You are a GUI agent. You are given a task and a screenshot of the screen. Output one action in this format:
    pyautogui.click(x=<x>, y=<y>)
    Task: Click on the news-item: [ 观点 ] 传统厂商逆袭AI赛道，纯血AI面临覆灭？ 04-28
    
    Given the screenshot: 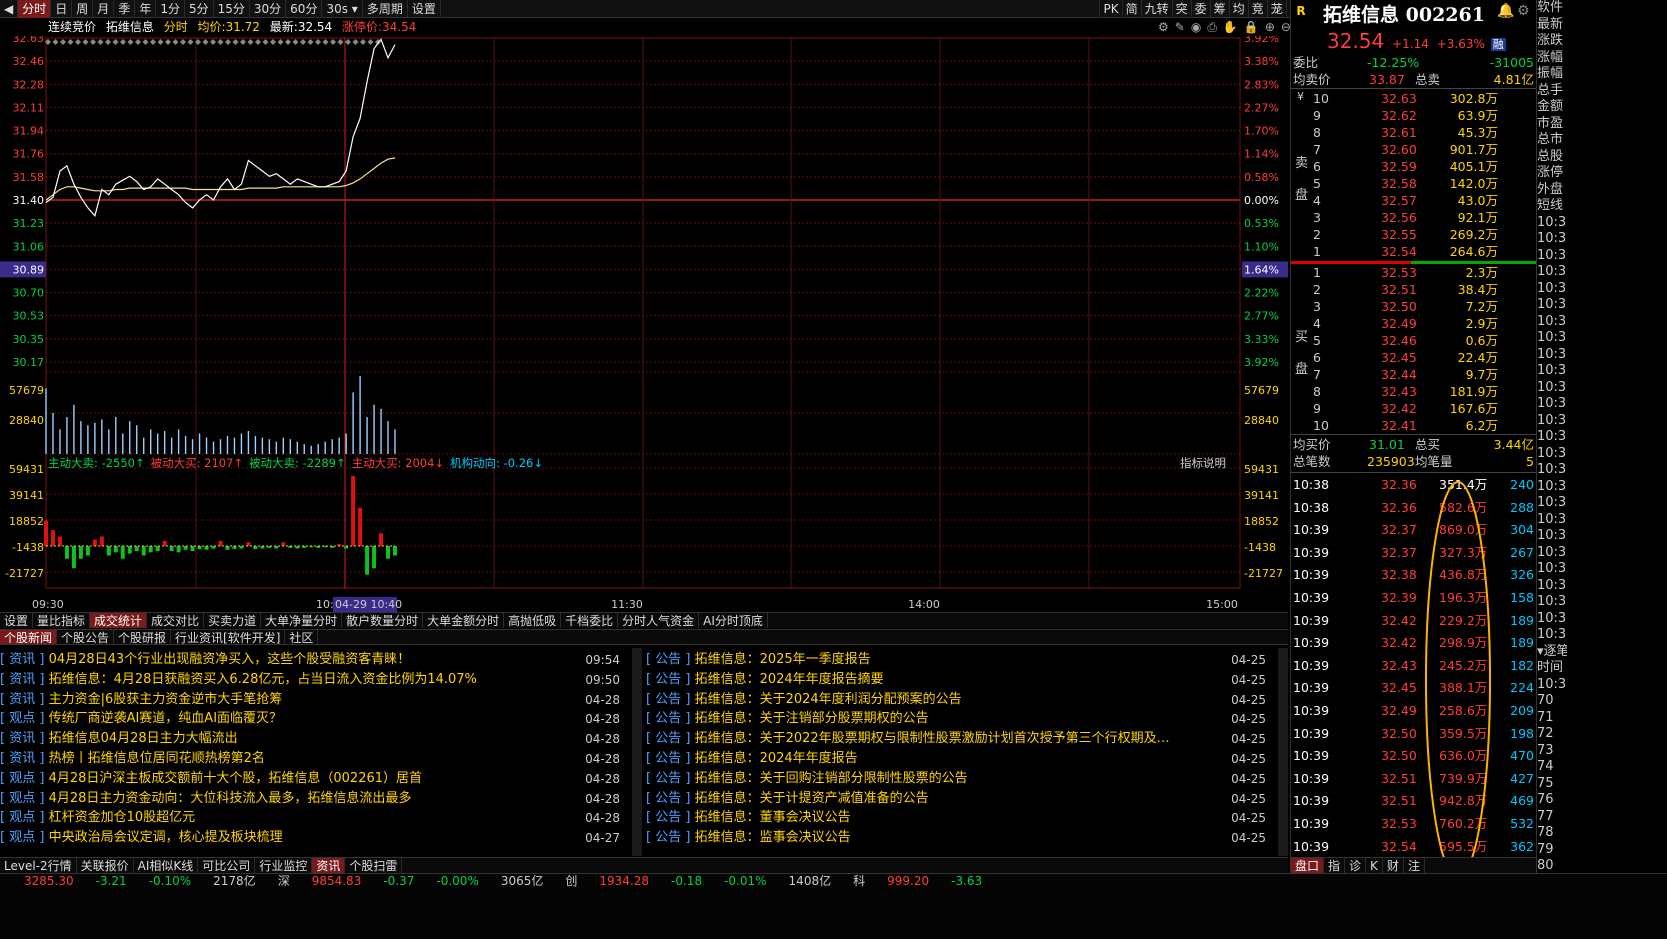 What is the action you would take?
    pyautogui.click(x=310, y=719)
    